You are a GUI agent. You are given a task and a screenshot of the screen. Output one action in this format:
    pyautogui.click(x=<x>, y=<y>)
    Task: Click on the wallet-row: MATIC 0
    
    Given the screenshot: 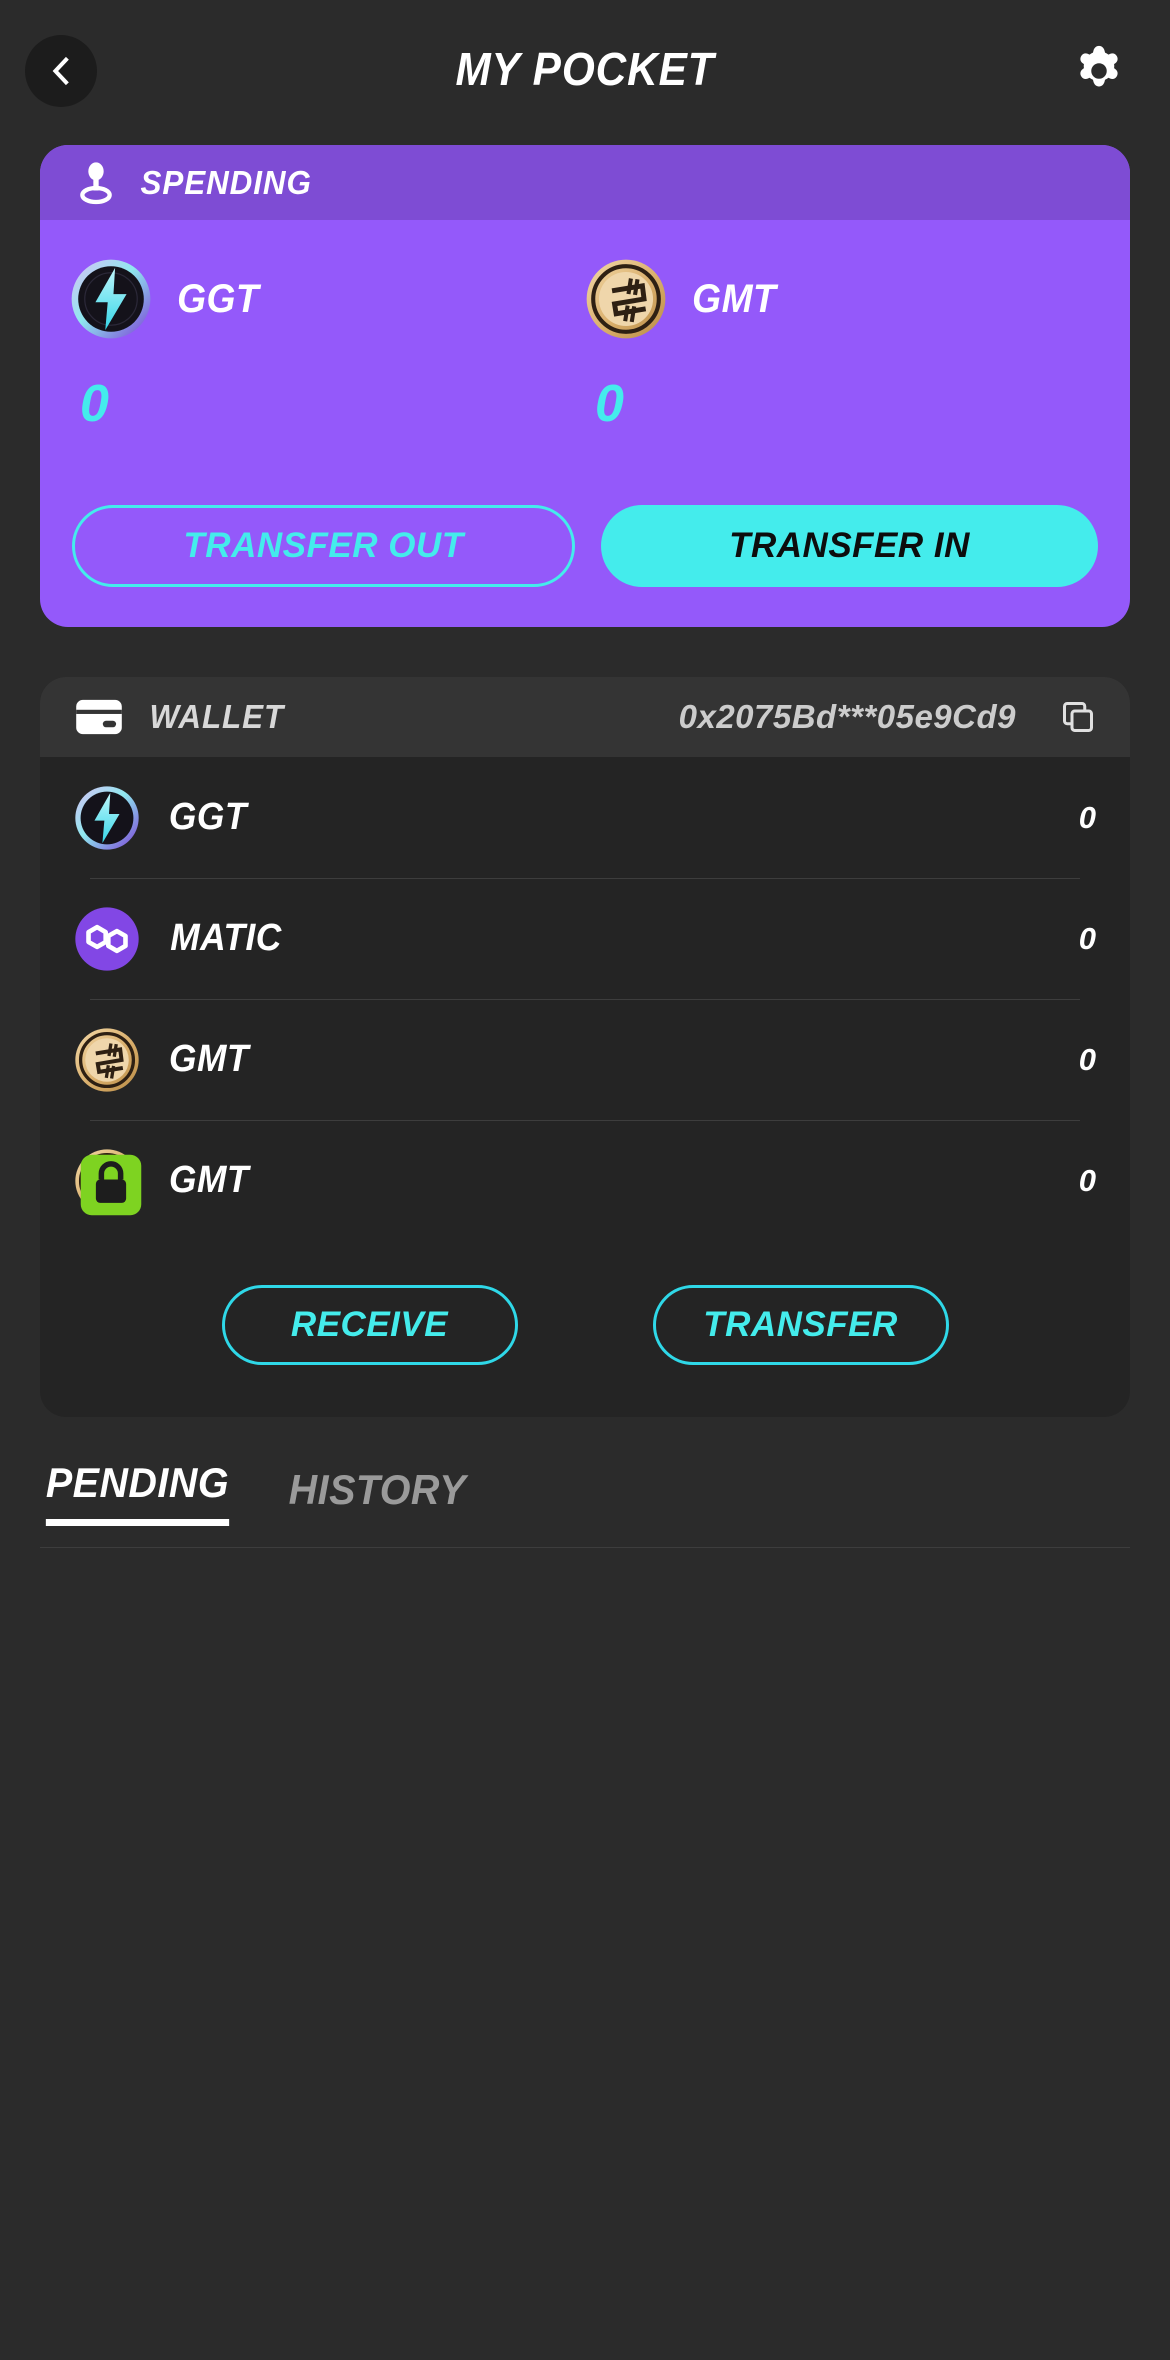 What is the action you would take?
    pyautogui.click(x=585, y=938)
    